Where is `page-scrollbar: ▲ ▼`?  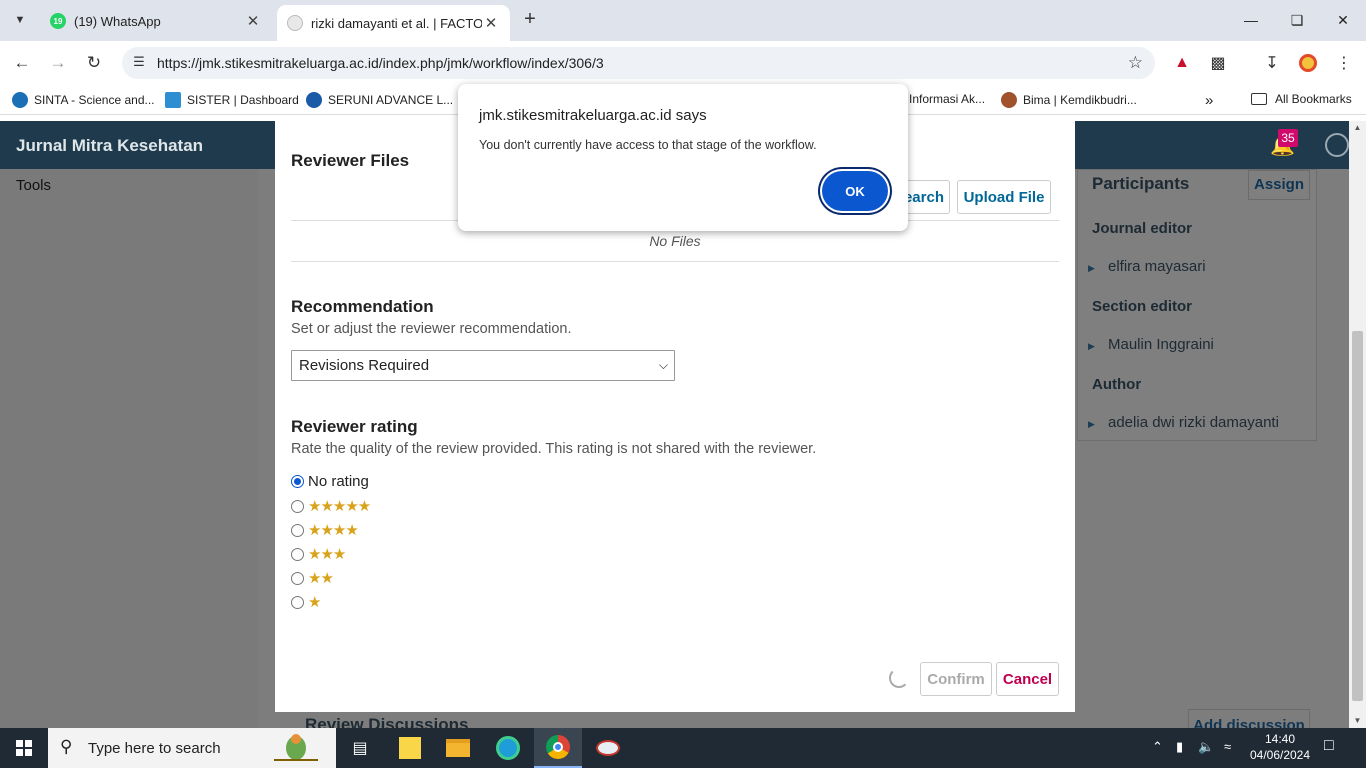 page-scrollbar: ▲ ▼ is located at coordinates (1357, 424).